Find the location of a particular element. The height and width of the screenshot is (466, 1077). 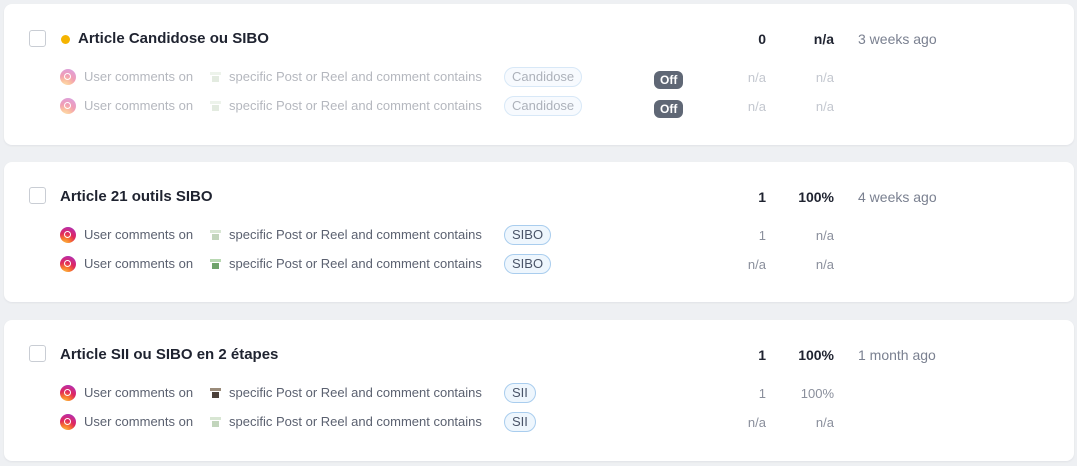

automation-time: 1 month ago is located at coordinates (897, 355).